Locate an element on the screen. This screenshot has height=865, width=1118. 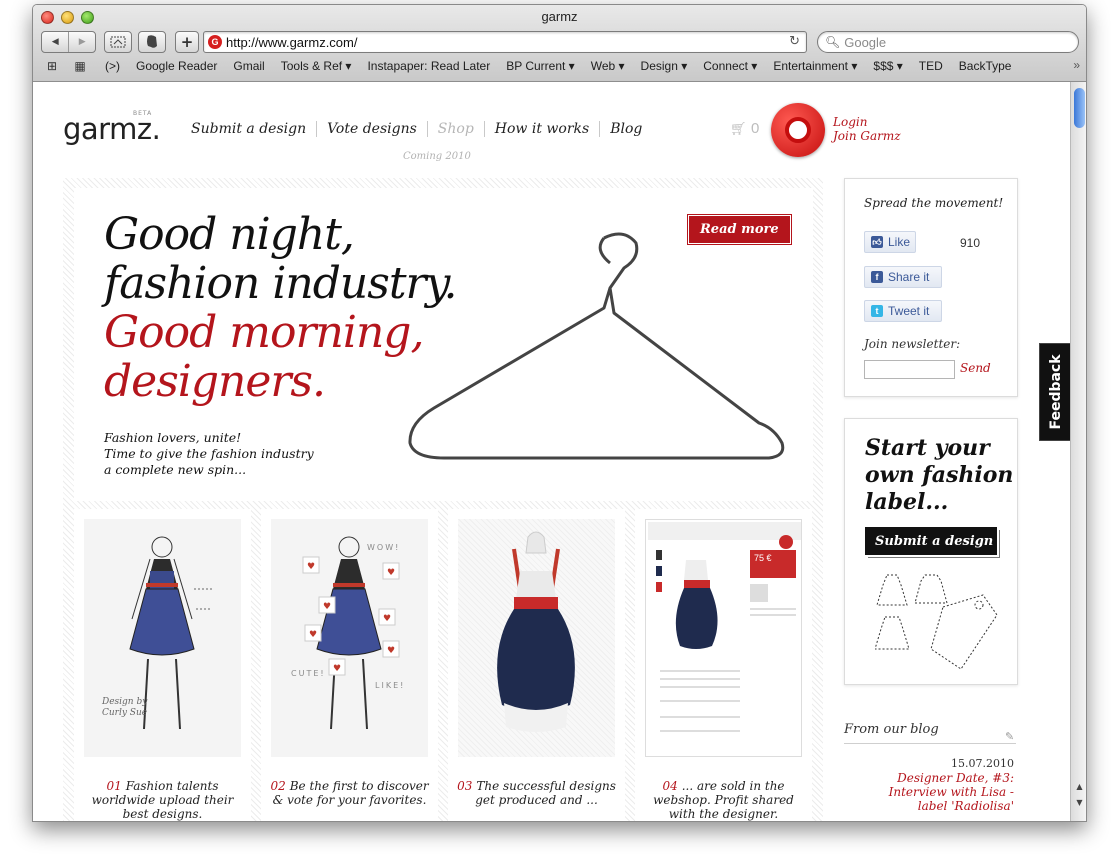
design-credit-line-1: Design by is located at coordinates (125, 702).